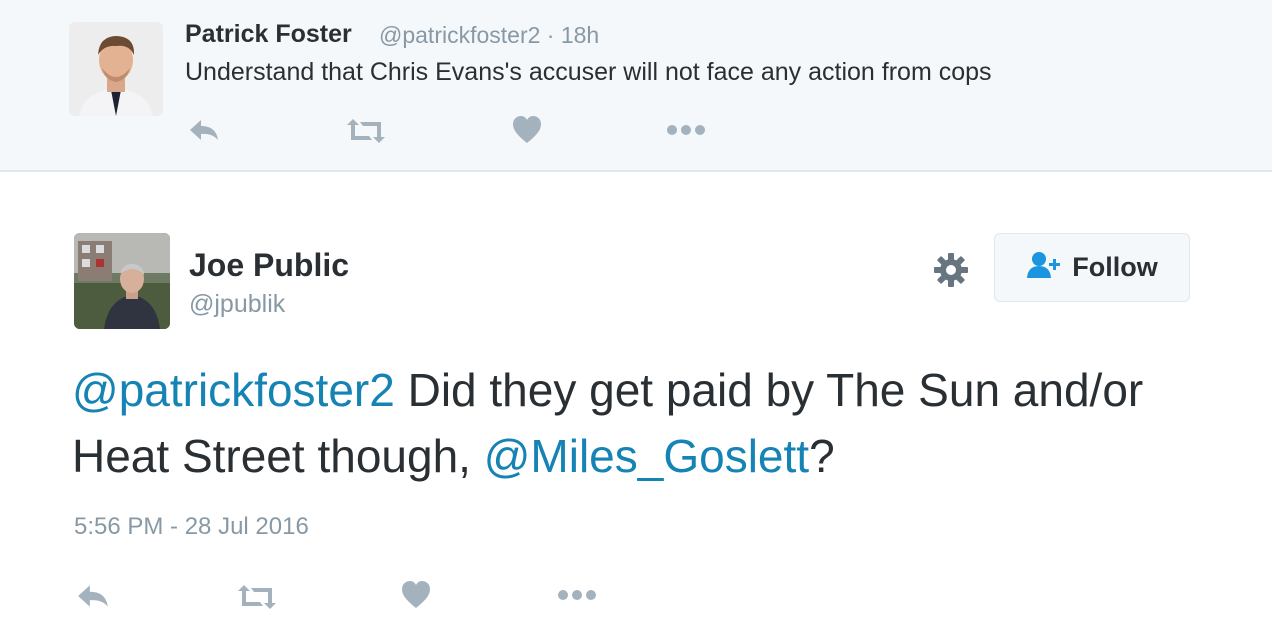 The image size is (1272, 636). What do you see at coordinates (577, 595) in the screenshot?
I see `more-icon` at bounding box center [577, 595].